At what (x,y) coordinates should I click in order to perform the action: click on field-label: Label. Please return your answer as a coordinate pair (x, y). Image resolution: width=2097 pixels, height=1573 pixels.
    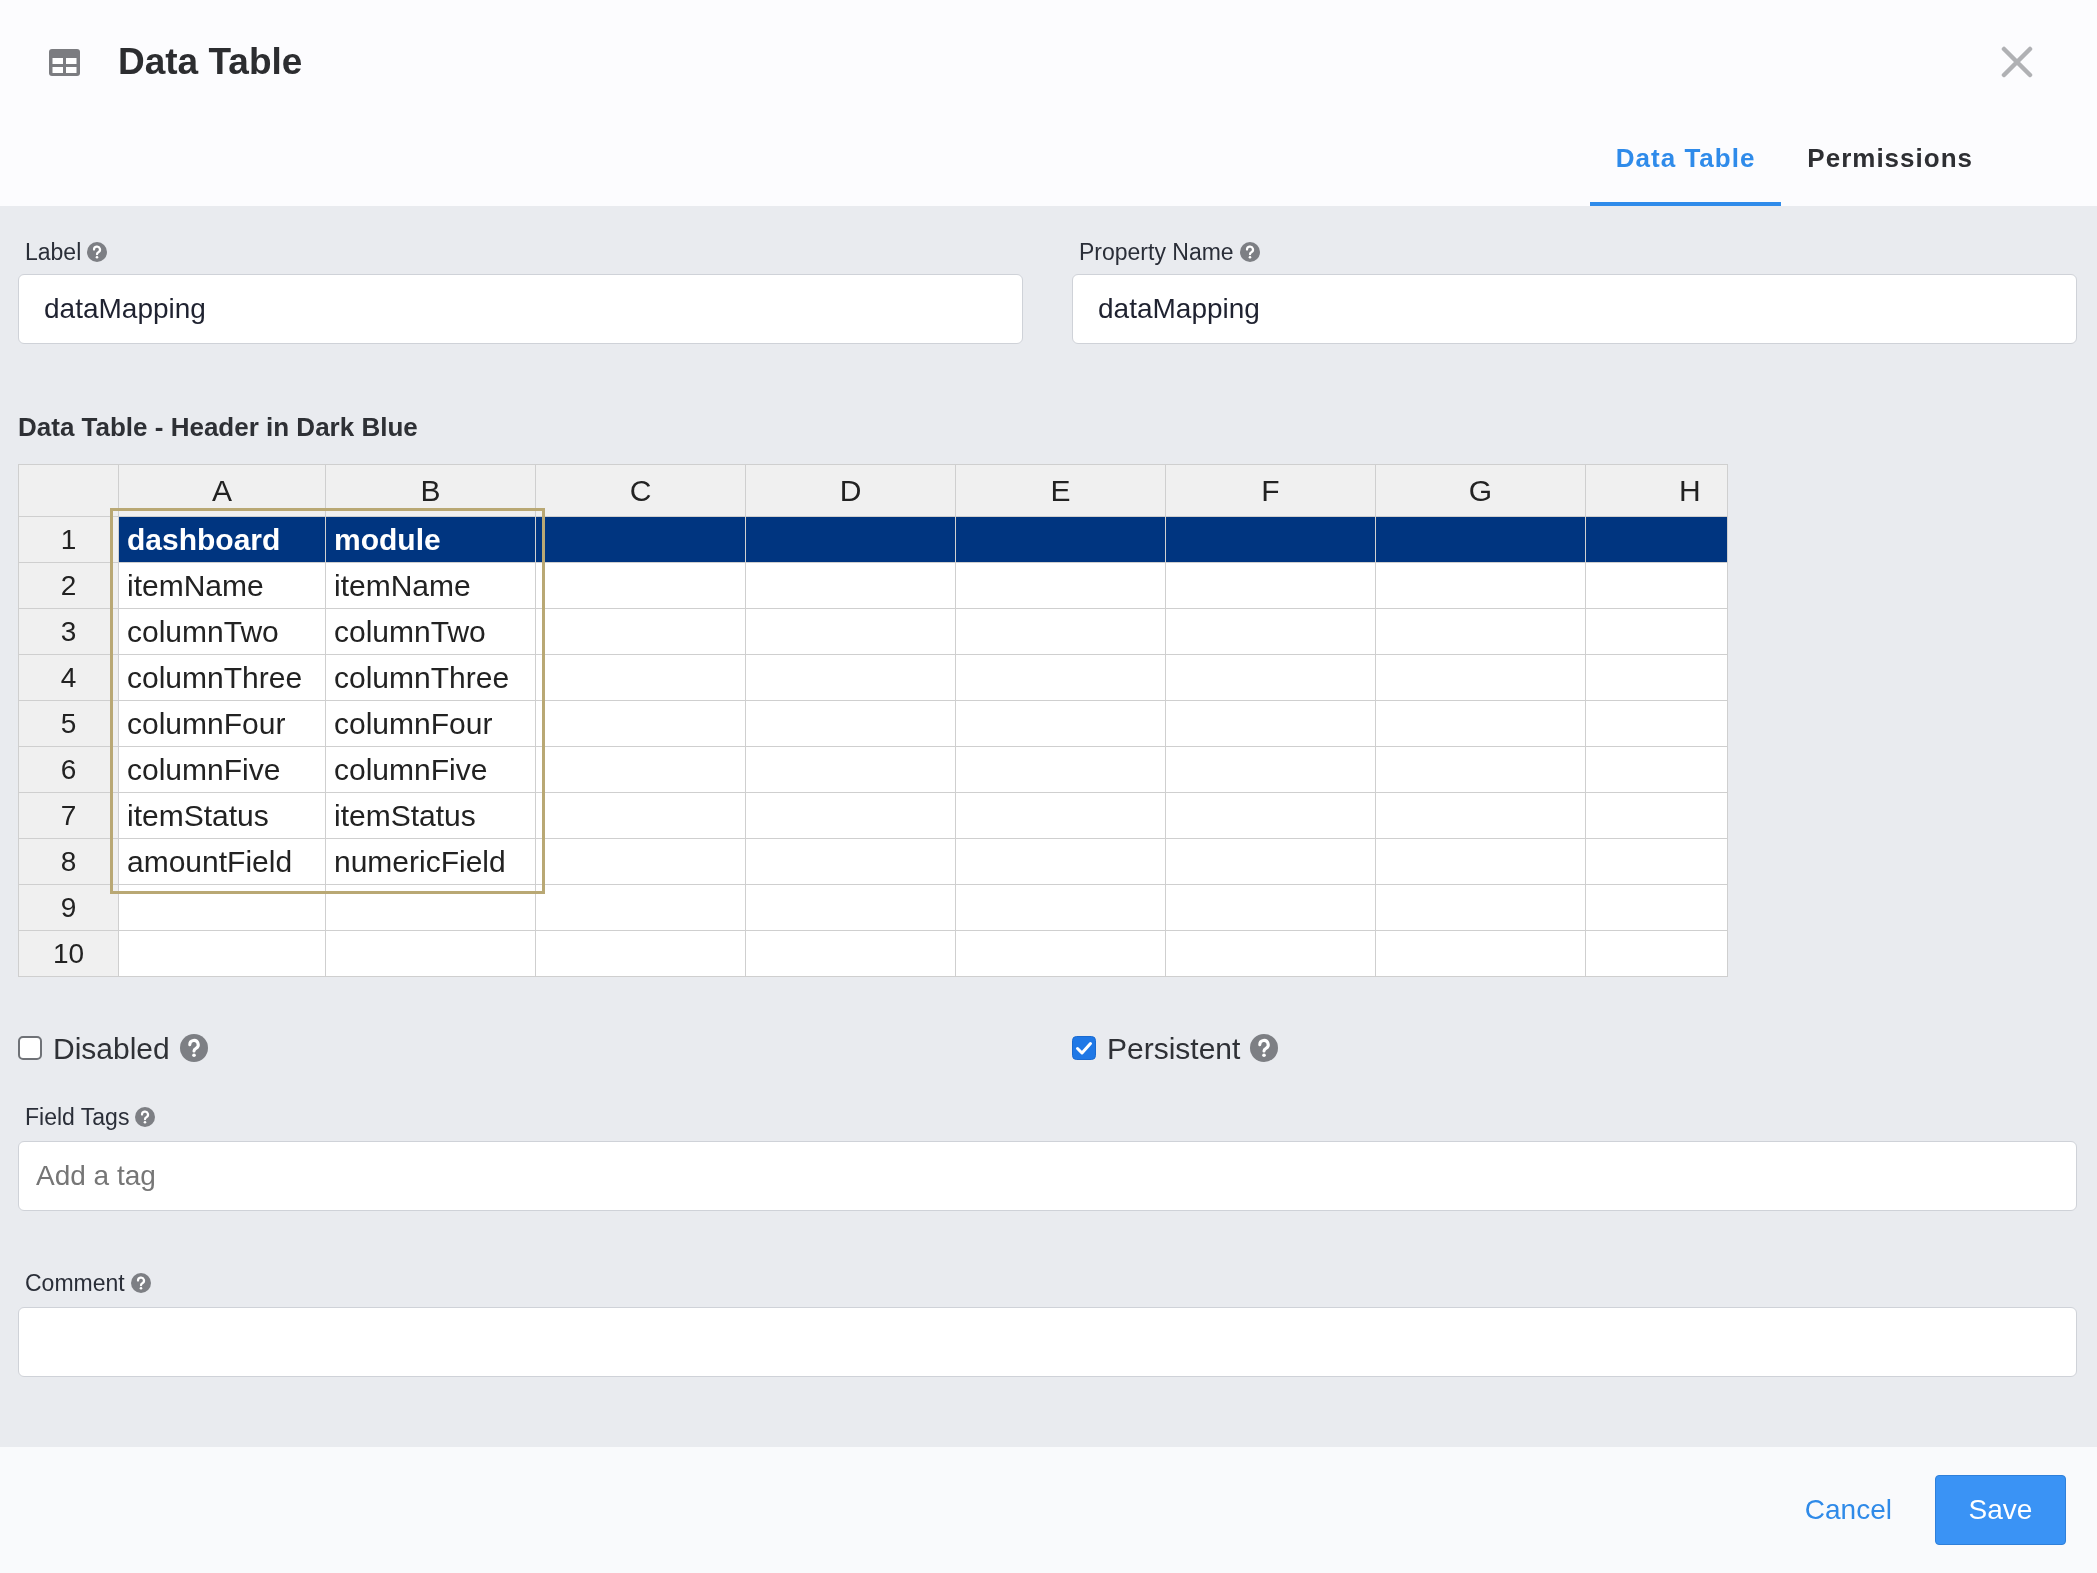
    Looking at the image, I should click on (53, 252).